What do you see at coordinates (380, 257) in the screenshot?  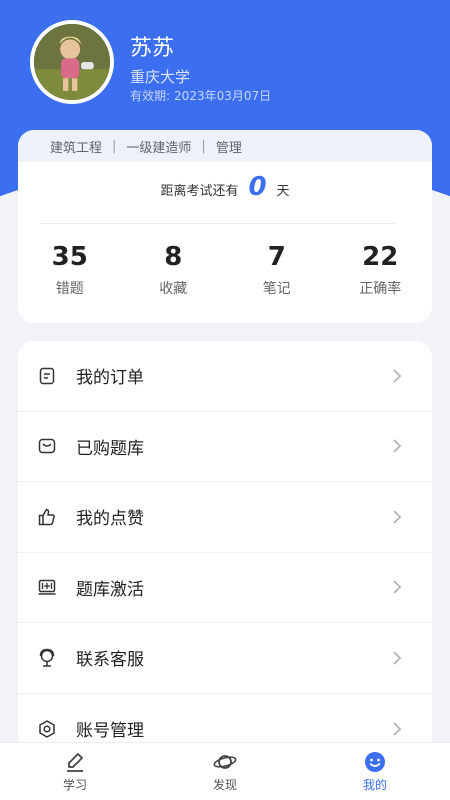 I see `stat-value: 22` at bounding box center [380, 257].